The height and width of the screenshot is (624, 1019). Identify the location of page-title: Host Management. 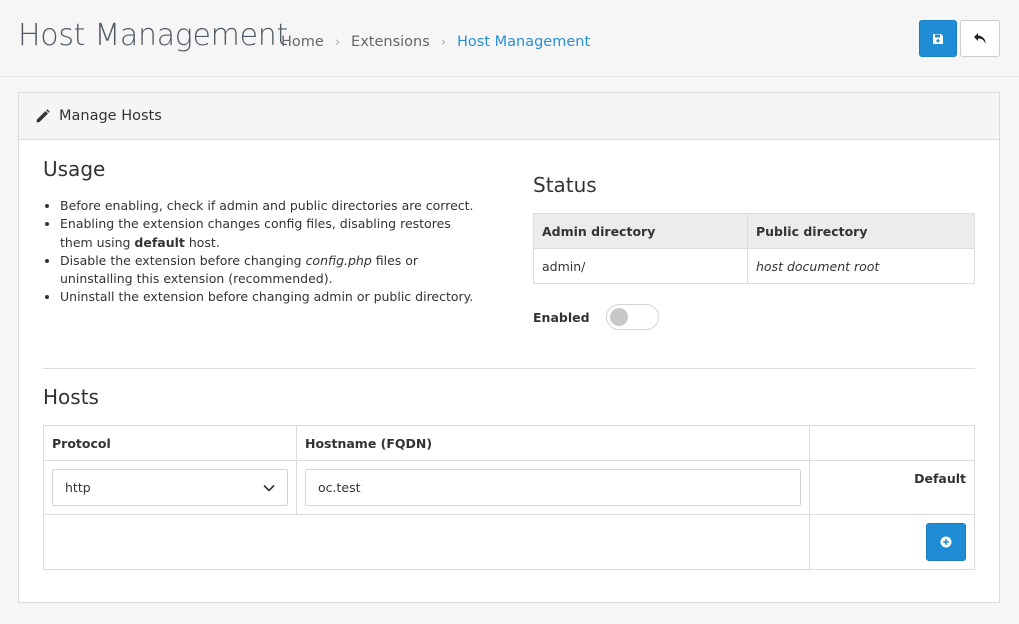
(153, 35).